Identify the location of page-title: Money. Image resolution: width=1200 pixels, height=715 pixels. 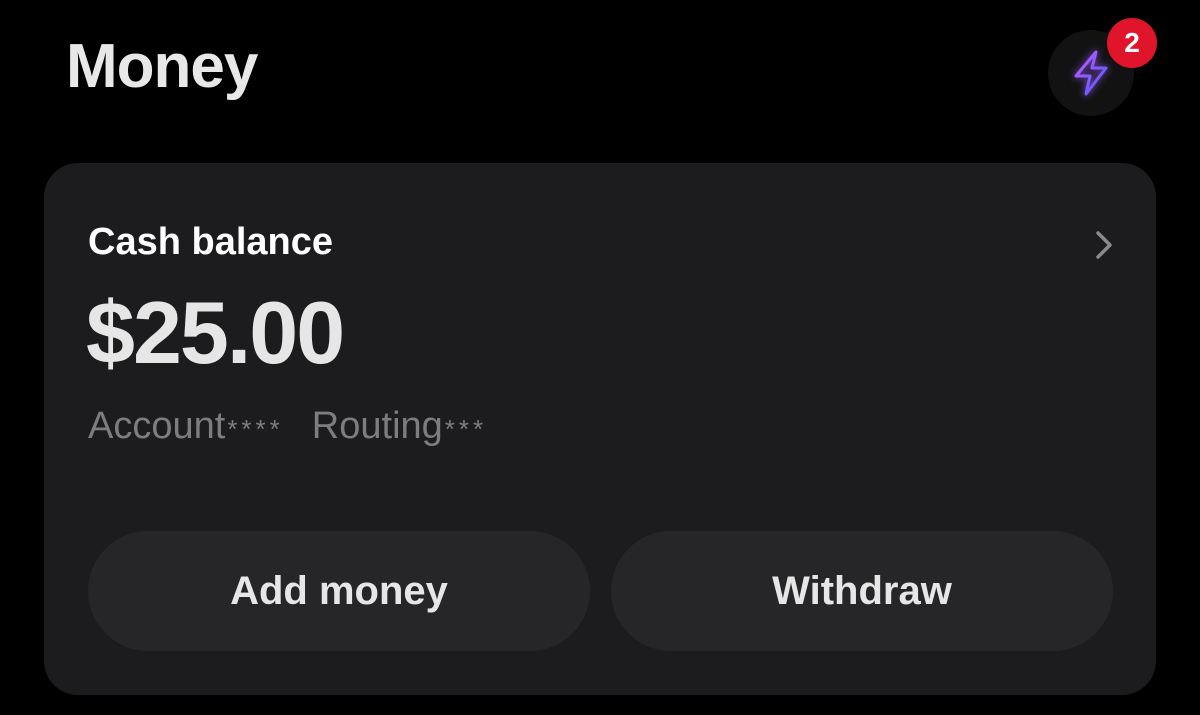
(162, 66).